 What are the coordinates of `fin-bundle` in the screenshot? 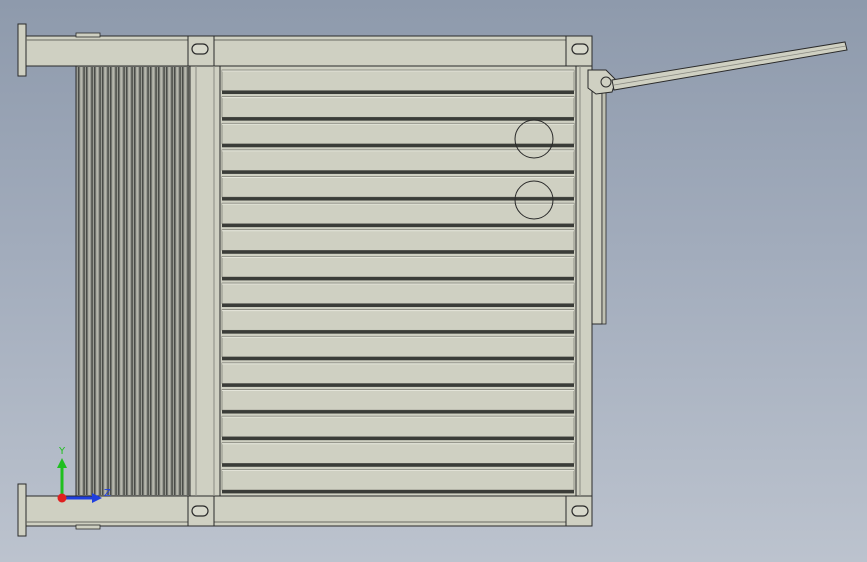 It's located at (134, 281).